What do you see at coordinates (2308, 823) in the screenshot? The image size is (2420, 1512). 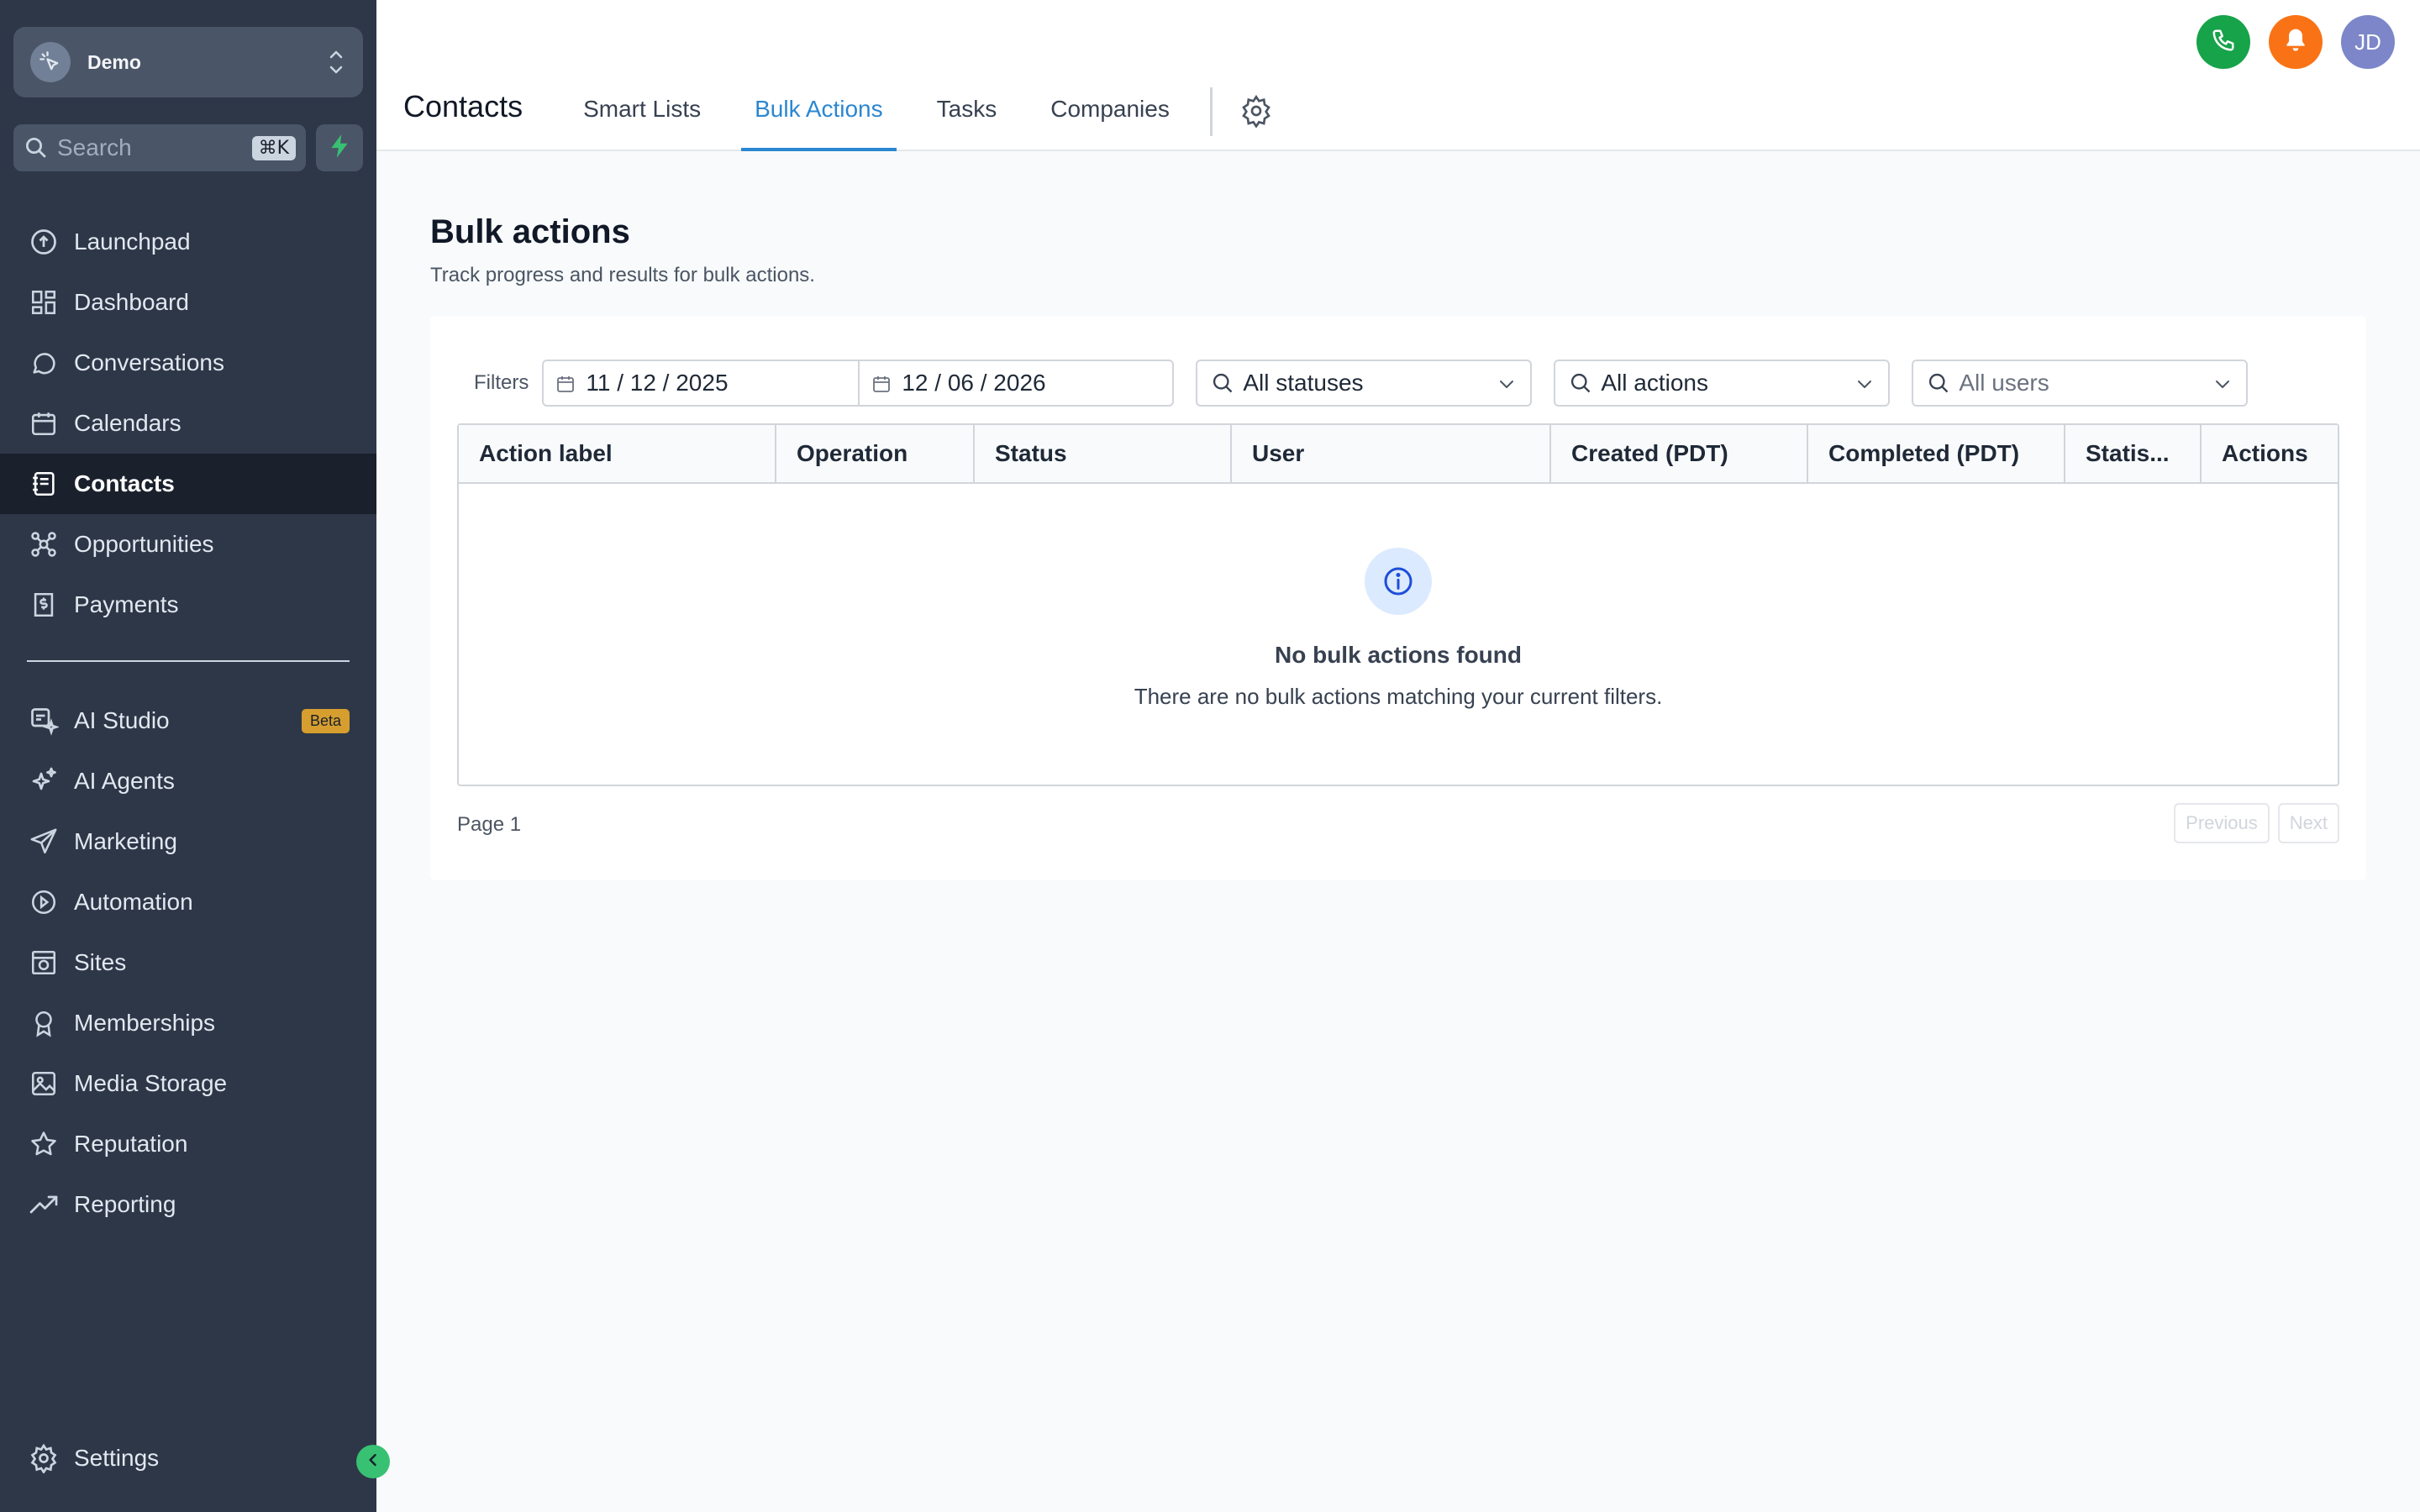 I see `next-page-button: Next` at bounding box center [2308, 823].